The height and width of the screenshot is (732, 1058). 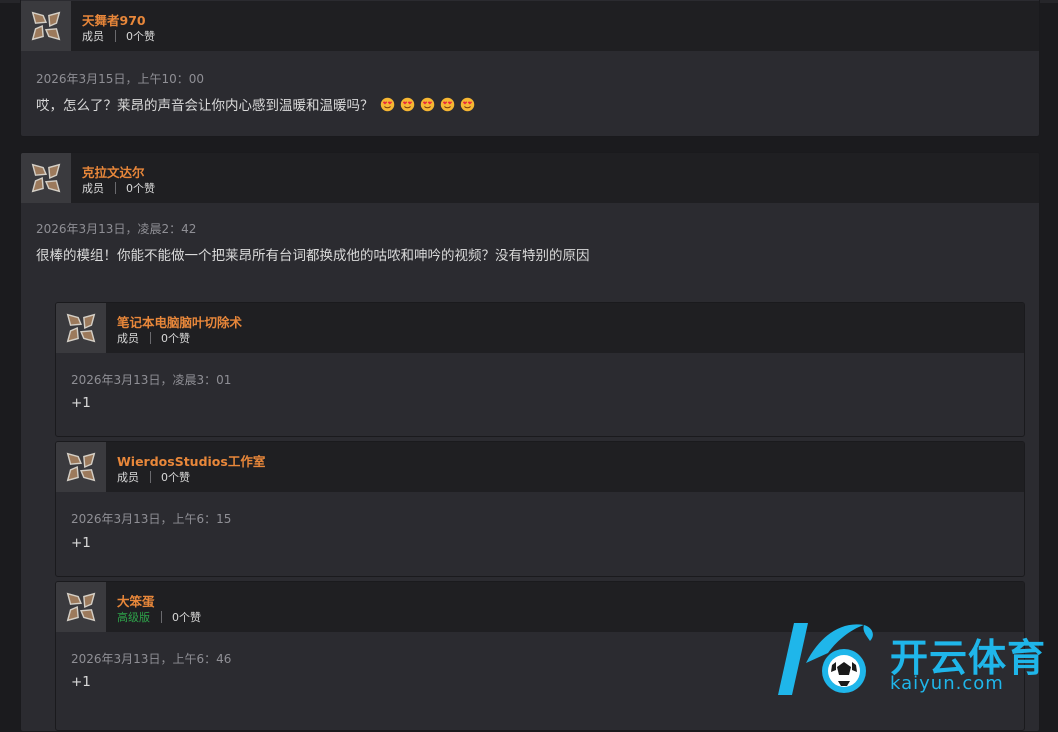 What do you see at coordinates (151, 519) in the screenshot?
I see `reply-timestamp: 2026年3月13日，上午6：15` at bounding box center [151, 519].